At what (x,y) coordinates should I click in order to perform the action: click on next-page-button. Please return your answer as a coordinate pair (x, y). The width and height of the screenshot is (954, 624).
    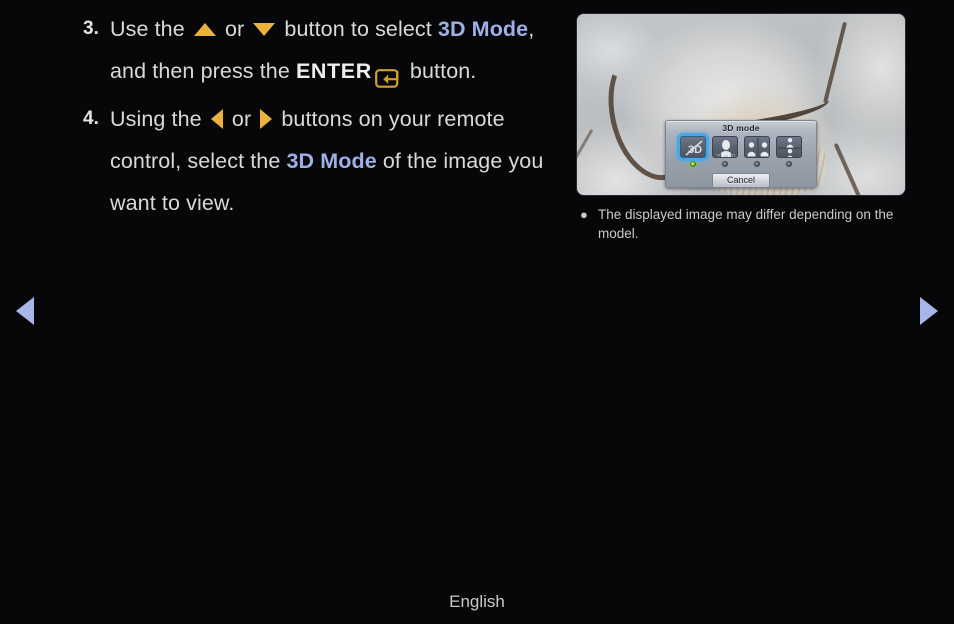
    Looking at the image, I should click on (929, 311).